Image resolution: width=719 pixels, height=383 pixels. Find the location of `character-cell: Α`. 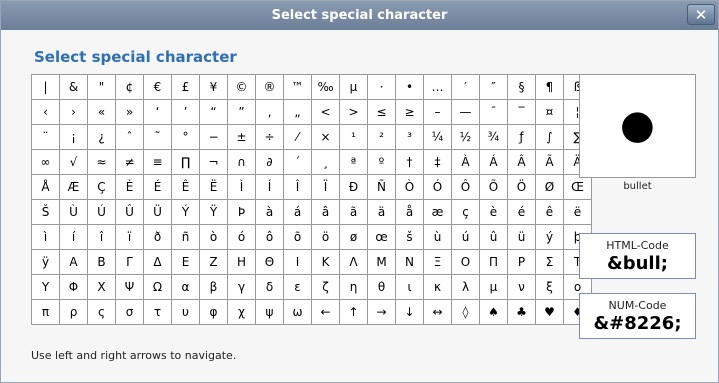

character-cell: Α is located at coordinates (73, 262).